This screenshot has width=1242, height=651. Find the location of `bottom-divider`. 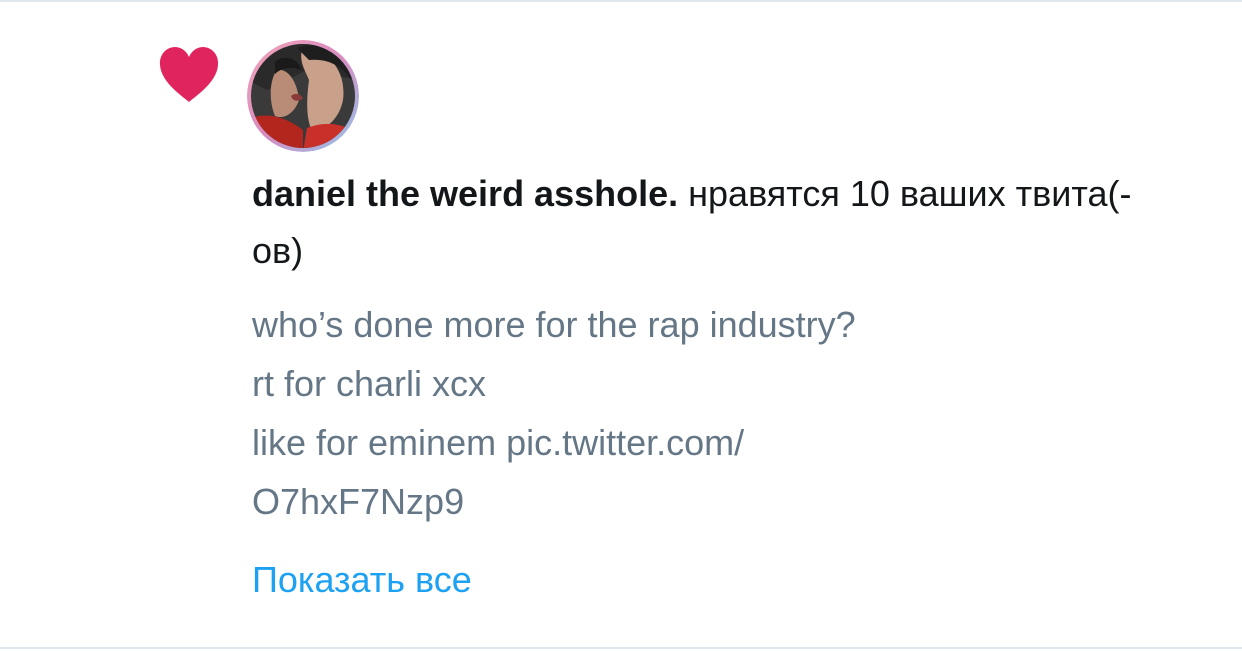

bottom-divider is located at coordinates (621, 648).